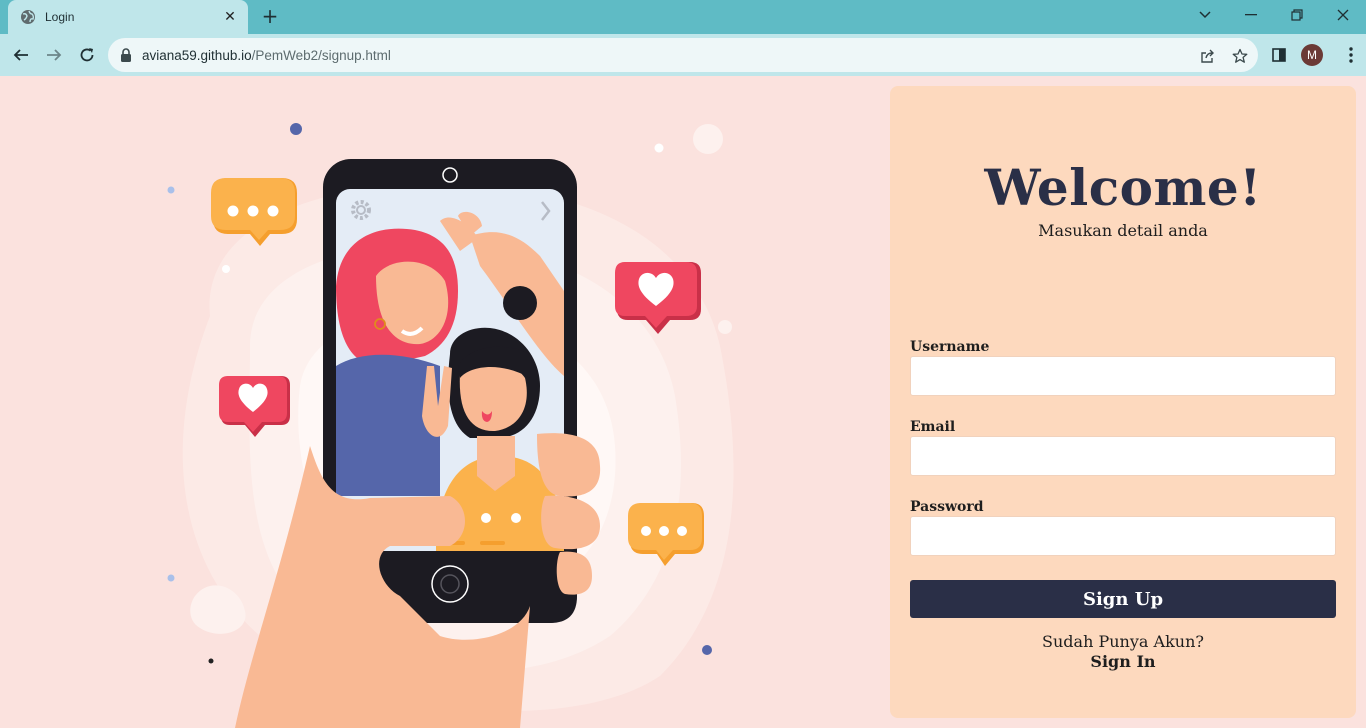 This screenshot has height=728, width=1366. I want to click on close-window-button, so click(1343, 15).